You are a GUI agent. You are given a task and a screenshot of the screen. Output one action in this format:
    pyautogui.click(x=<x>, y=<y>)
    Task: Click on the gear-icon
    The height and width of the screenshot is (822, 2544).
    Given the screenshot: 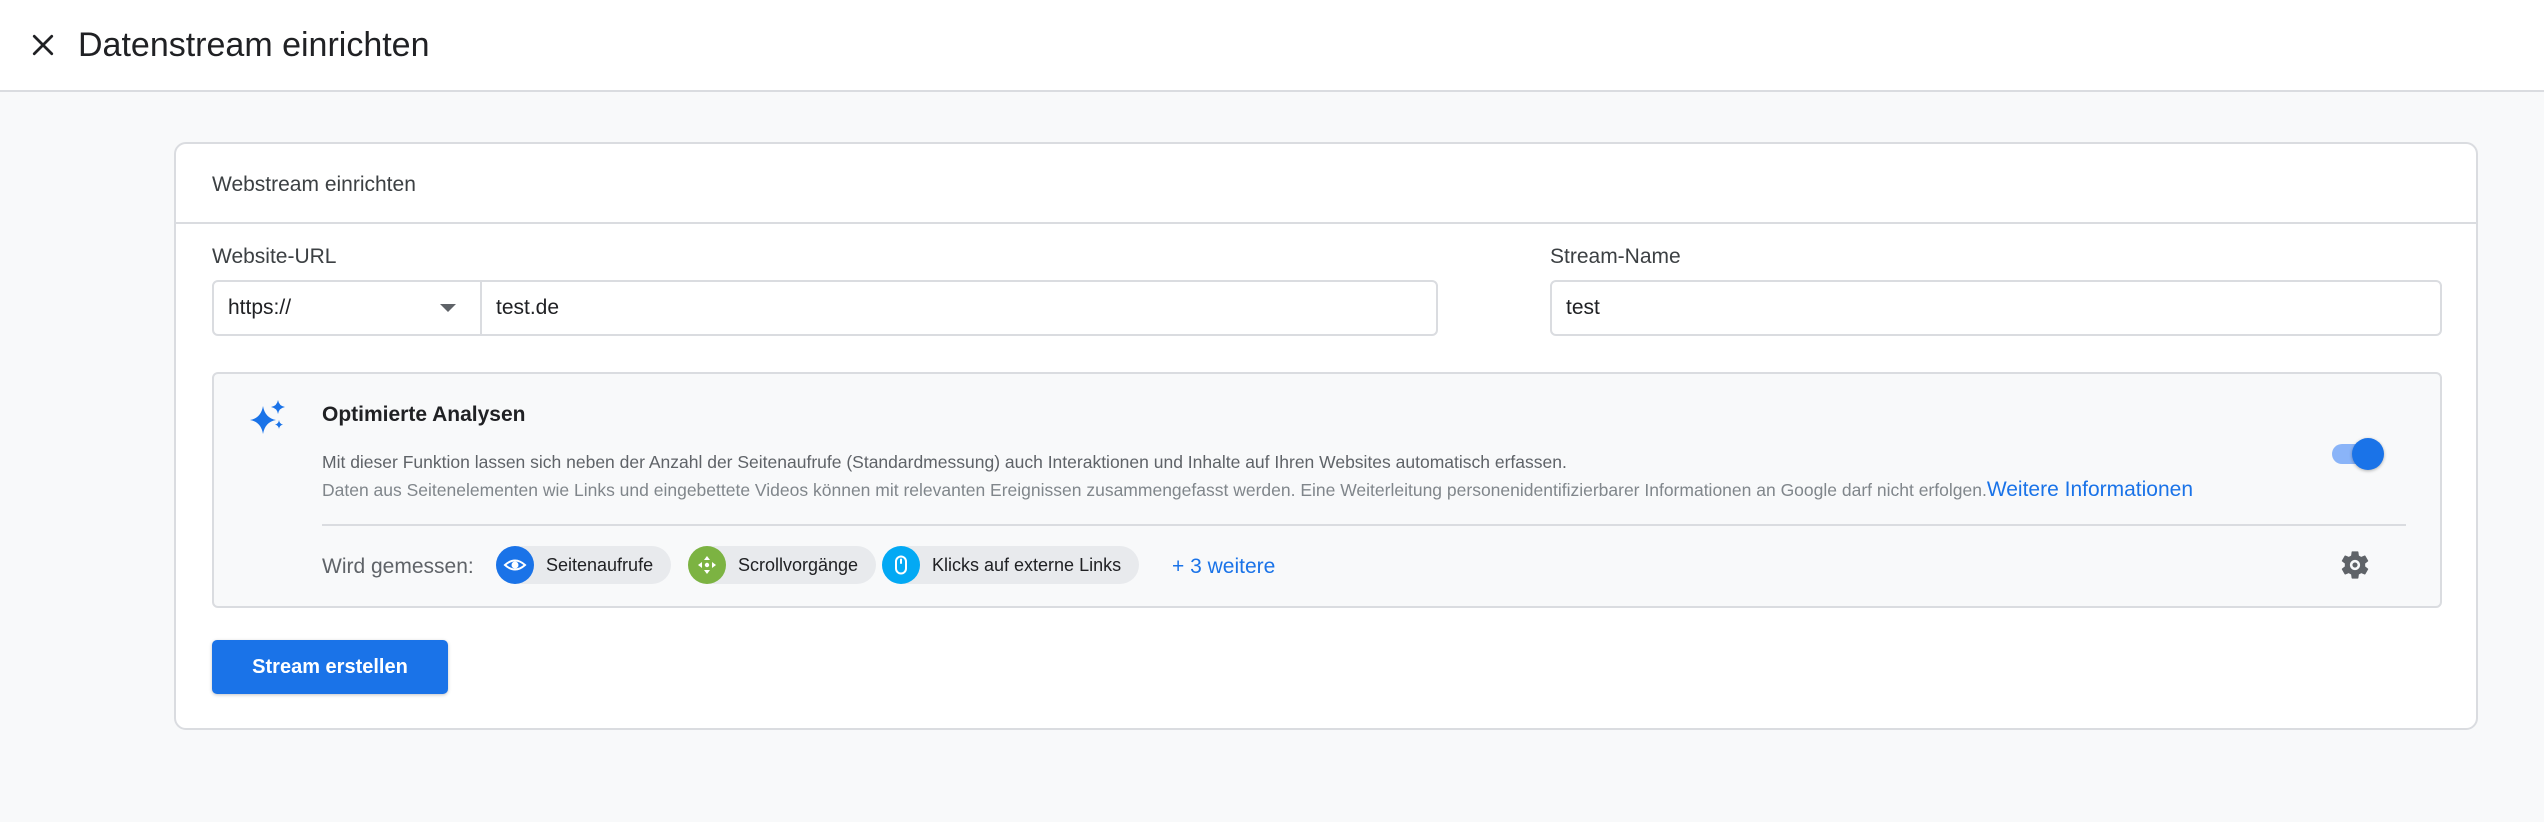 What is the action you would take?
    pyautogui.click(x=2355, y=565)
    